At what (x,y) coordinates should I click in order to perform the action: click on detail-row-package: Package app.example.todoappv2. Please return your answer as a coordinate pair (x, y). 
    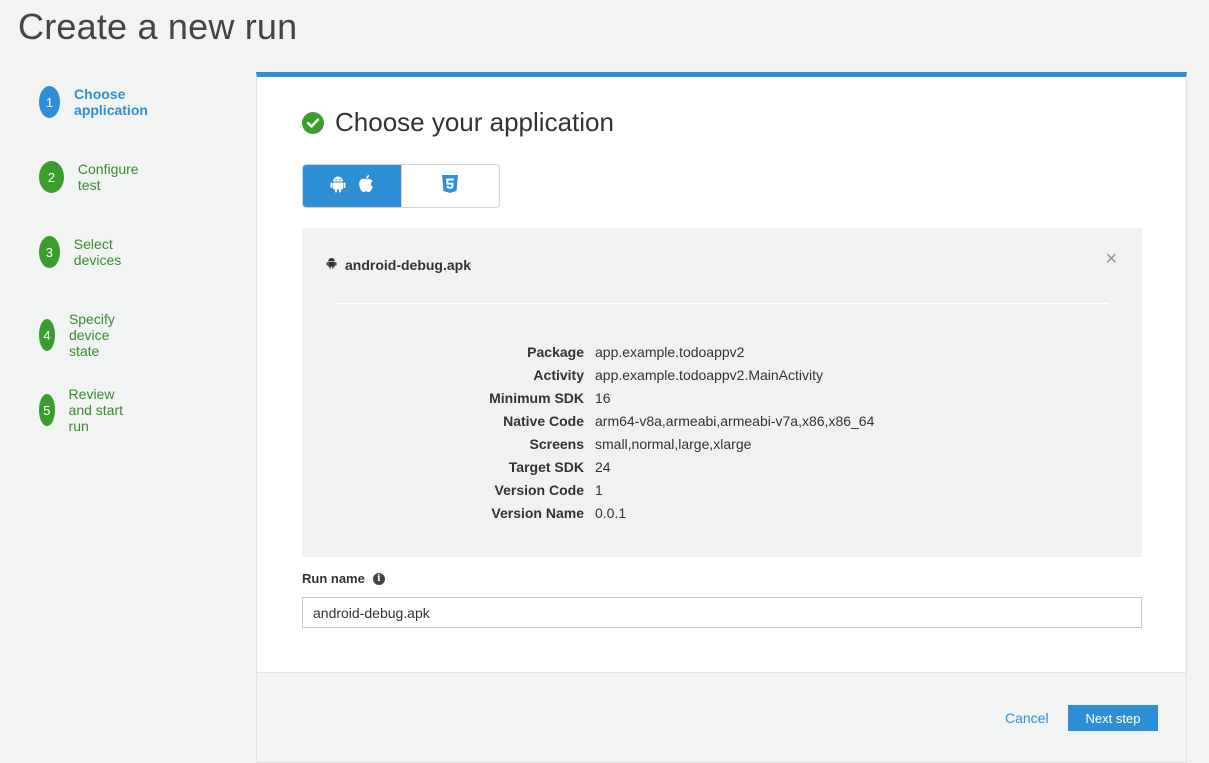
    Looking at the image, I should click on (722, 351).